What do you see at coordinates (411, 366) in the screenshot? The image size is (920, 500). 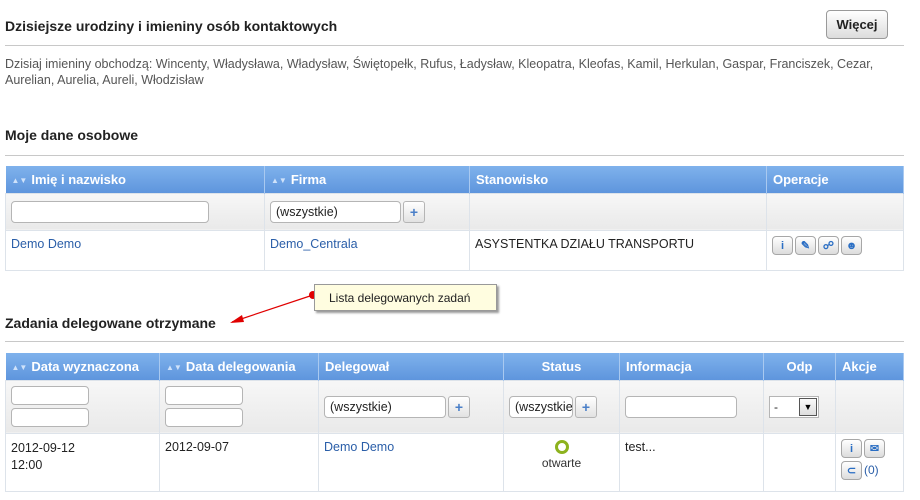 I see `col-delegated-by-header: Delegował` at bounding box center [411, 366].